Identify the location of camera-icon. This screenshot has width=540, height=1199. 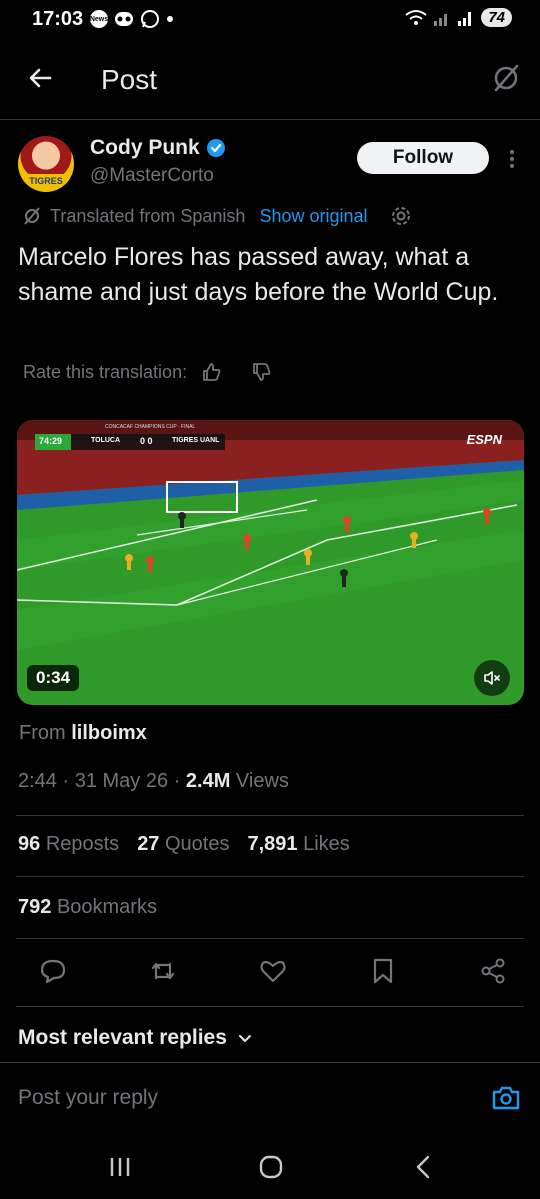
(506, 1098).